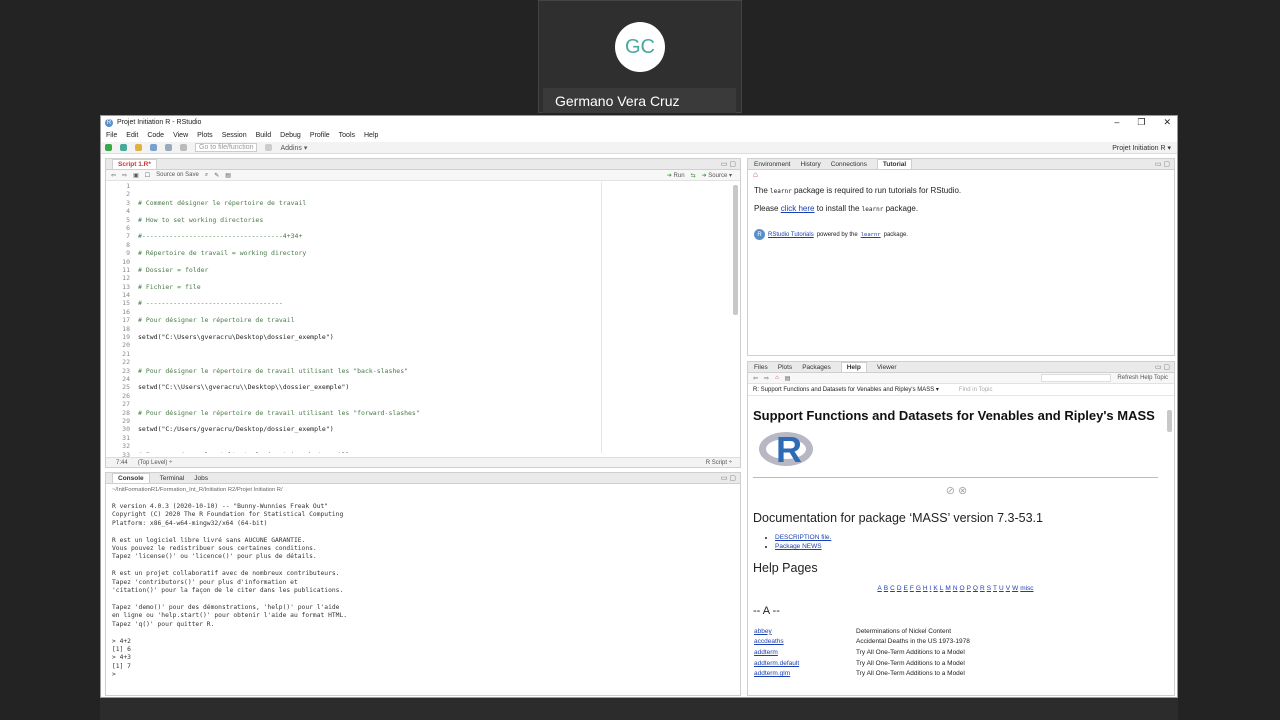  What do you see at coordinates (717, 175) in the screenshot?
I see `source-button: ➜ Source ▾` at bounding box center [717, 175].